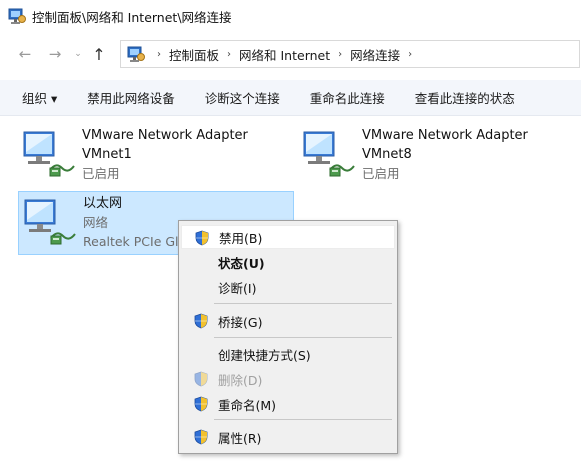  Describe the element at coordinates (288, 262) in the screenshot. I see `menu-item-status: 状态(U)` at that location.